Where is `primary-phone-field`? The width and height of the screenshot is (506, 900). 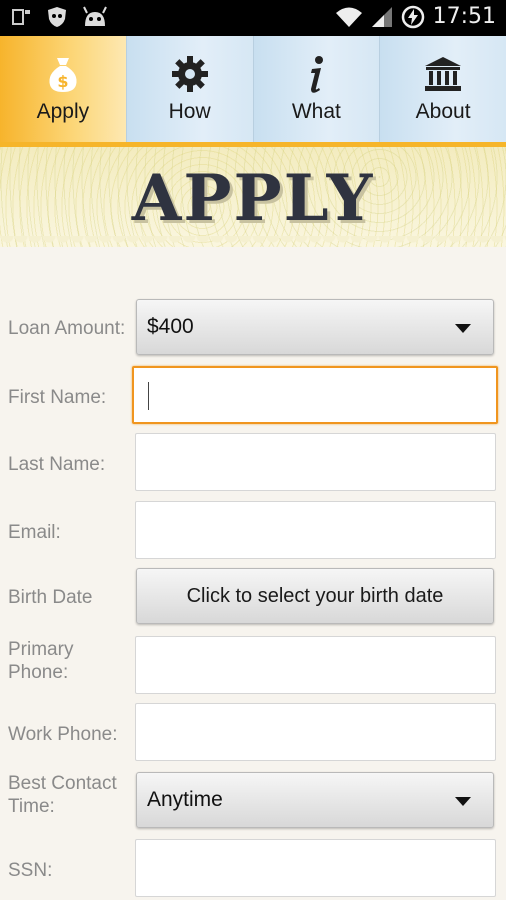 primary-phone-field is located at coordinates (315, 665).